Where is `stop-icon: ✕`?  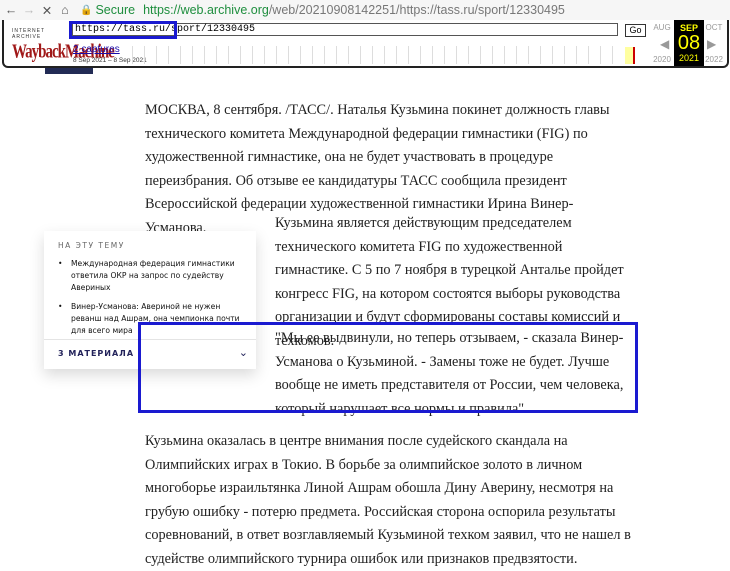 stop-icon: ✕ is located at coordinates (47, 10).